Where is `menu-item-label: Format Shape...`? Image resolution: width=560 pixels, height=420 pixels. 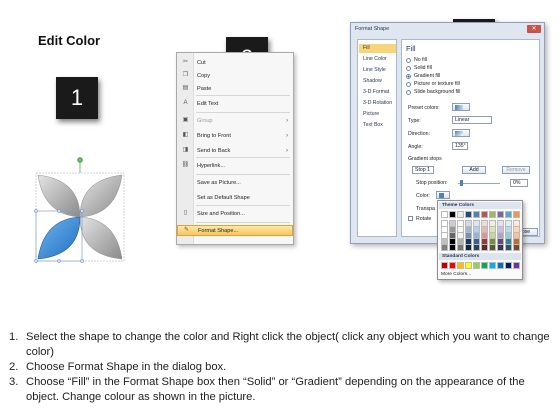 menu-item-label: Format Shape... is located at coordinates (218, 230).